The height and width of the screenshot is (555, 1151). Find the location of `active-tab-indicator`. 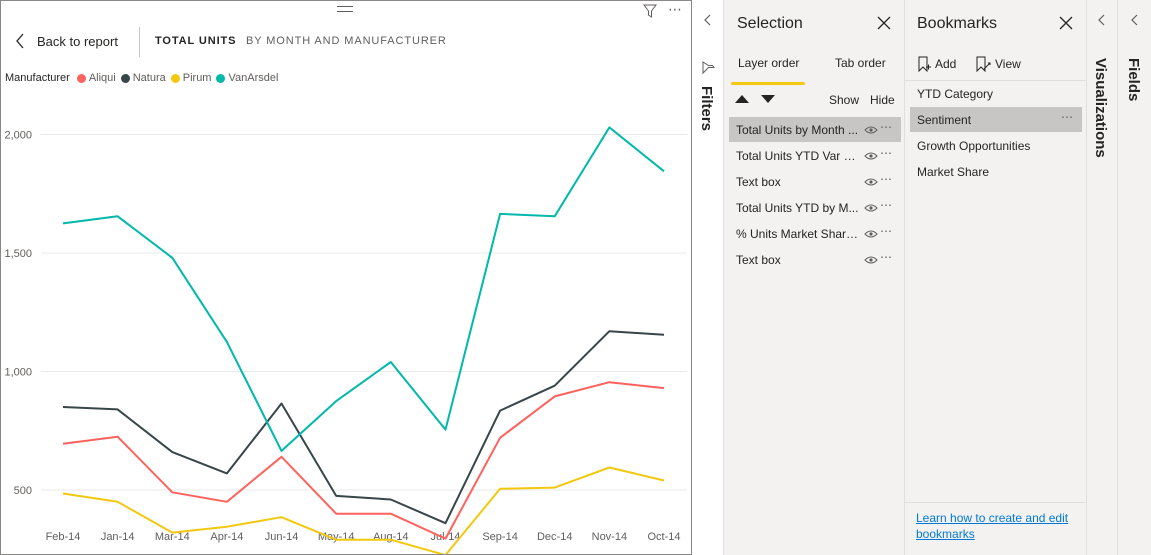

active-tab-indicator is located at coordinates (768, 83).